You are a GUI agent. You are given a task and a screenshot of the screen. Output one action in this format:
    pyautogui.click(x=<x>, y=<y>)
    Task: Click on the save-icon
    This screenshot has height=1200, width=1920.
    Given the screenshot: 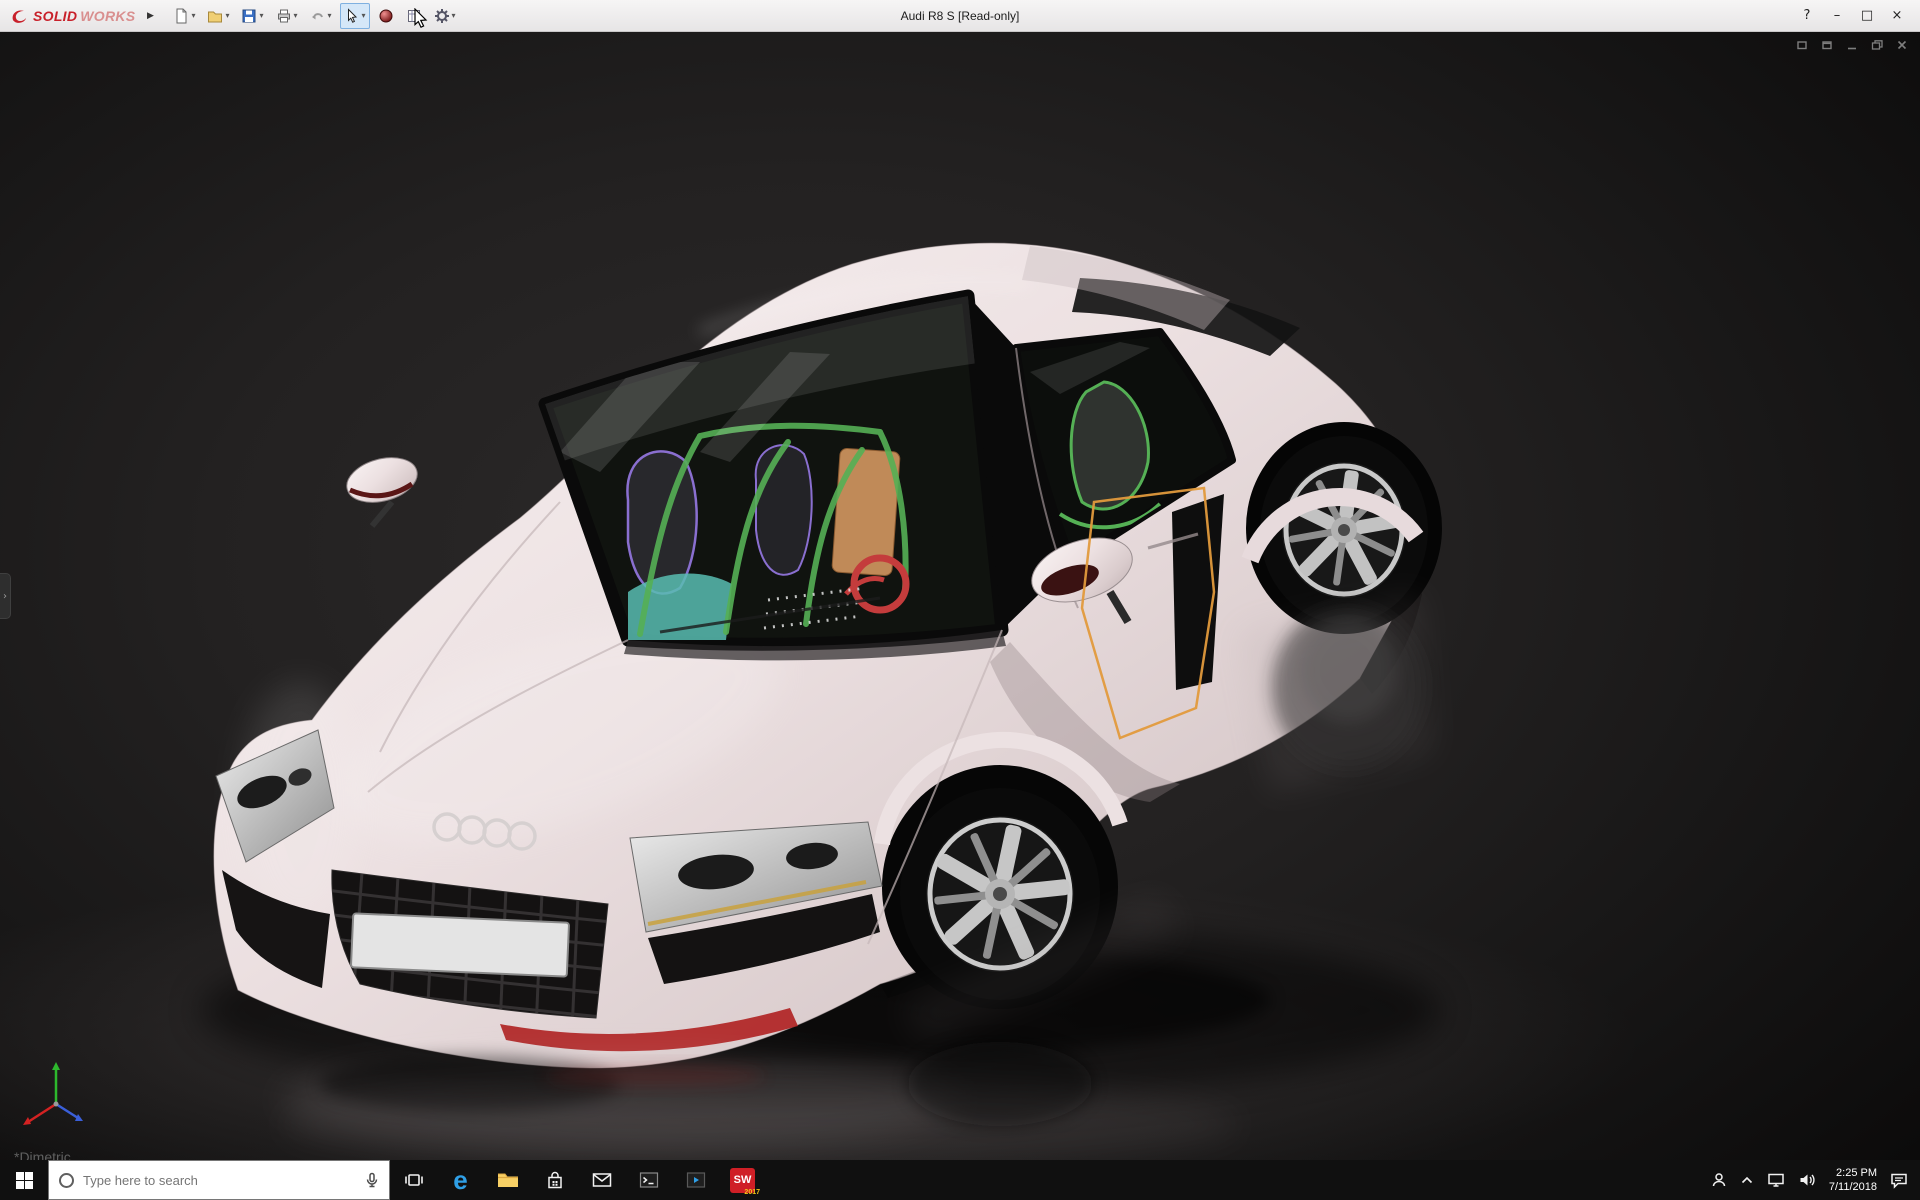 What is the action you would take?
    pyautogui.click(x=249, y=15)
    